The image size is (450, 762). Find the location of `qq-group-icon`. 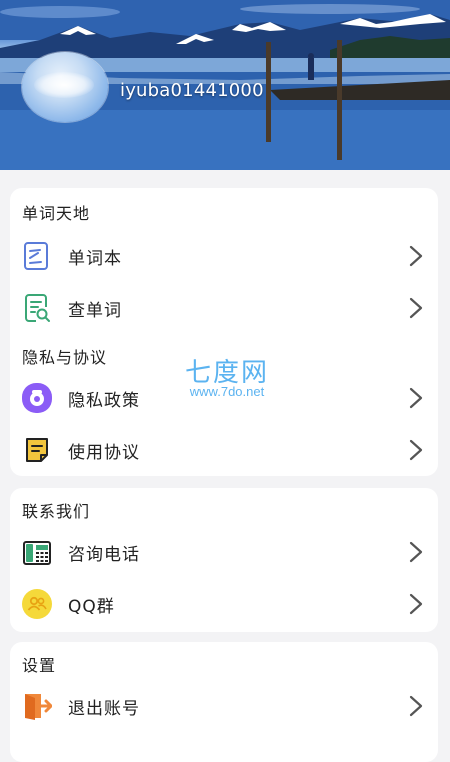

qq-group-icon is located at coordinates (37, 604).